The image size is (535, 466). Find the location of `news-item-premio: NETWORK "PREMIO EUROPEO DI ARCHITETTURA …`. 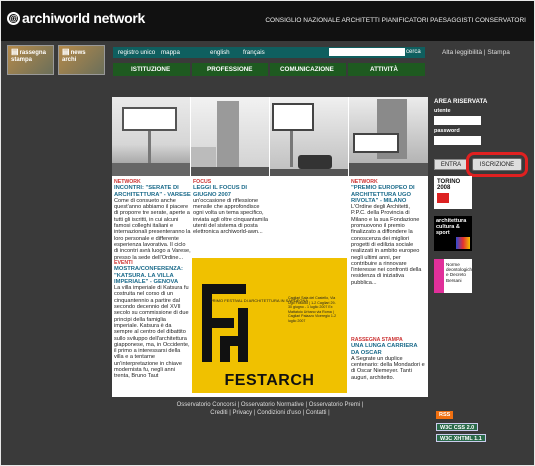

news-item-premio: NETWORK "PREMIO EUROPEO DI ARCHITETTURA … is located at coordinates (388, 232).